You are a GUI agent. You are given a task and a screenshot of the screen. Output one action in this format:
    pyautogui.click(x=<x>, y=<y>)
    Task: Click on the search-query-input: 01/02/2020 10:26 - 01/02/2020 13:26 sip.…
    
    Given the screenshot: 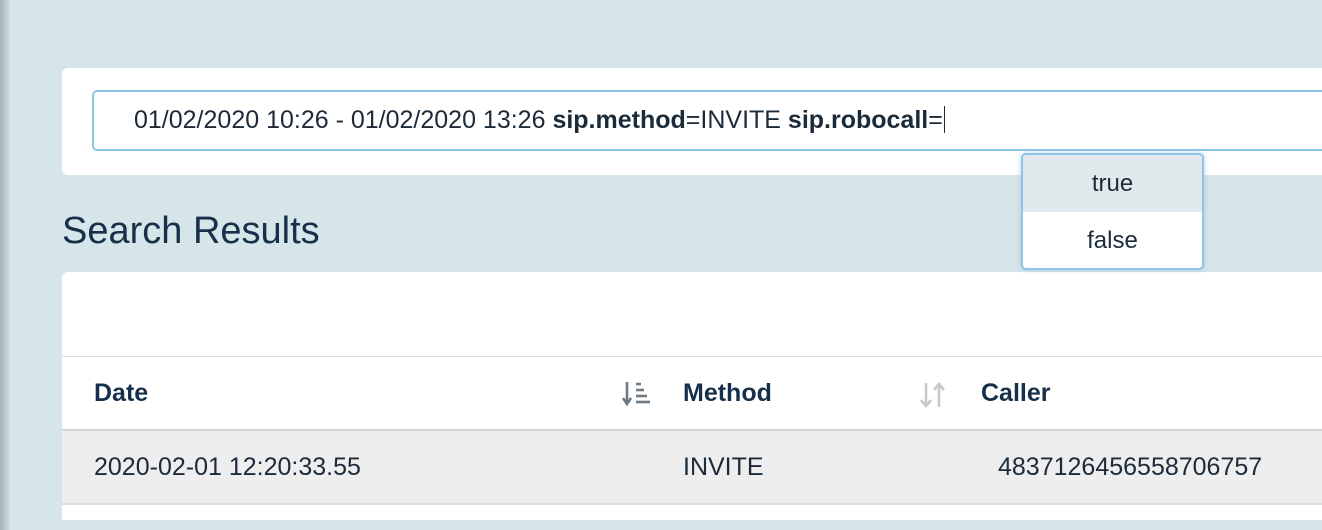 What is the action you would take?
    pyautogui.click(x=707, y=120)
    